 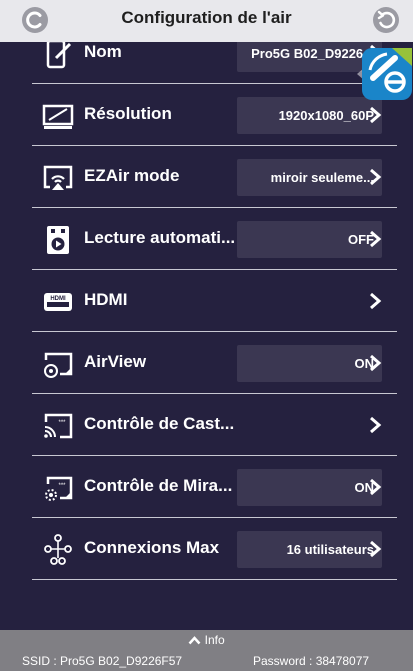 I want to click on page-title: Configuration de l'air, so click(x=206, y=17).